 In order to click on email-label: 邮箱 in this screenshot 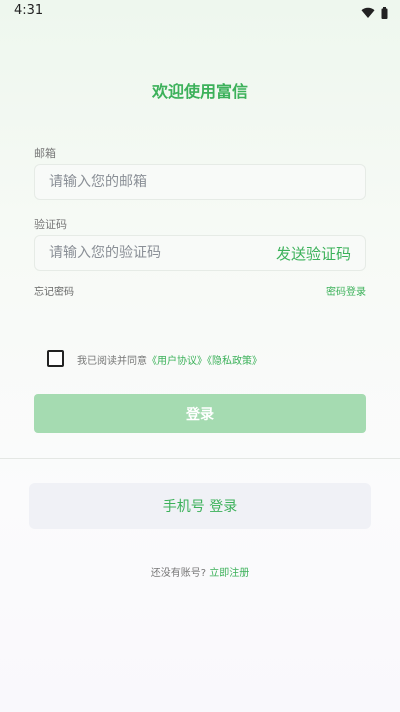, I will do `click(45, 153)`.